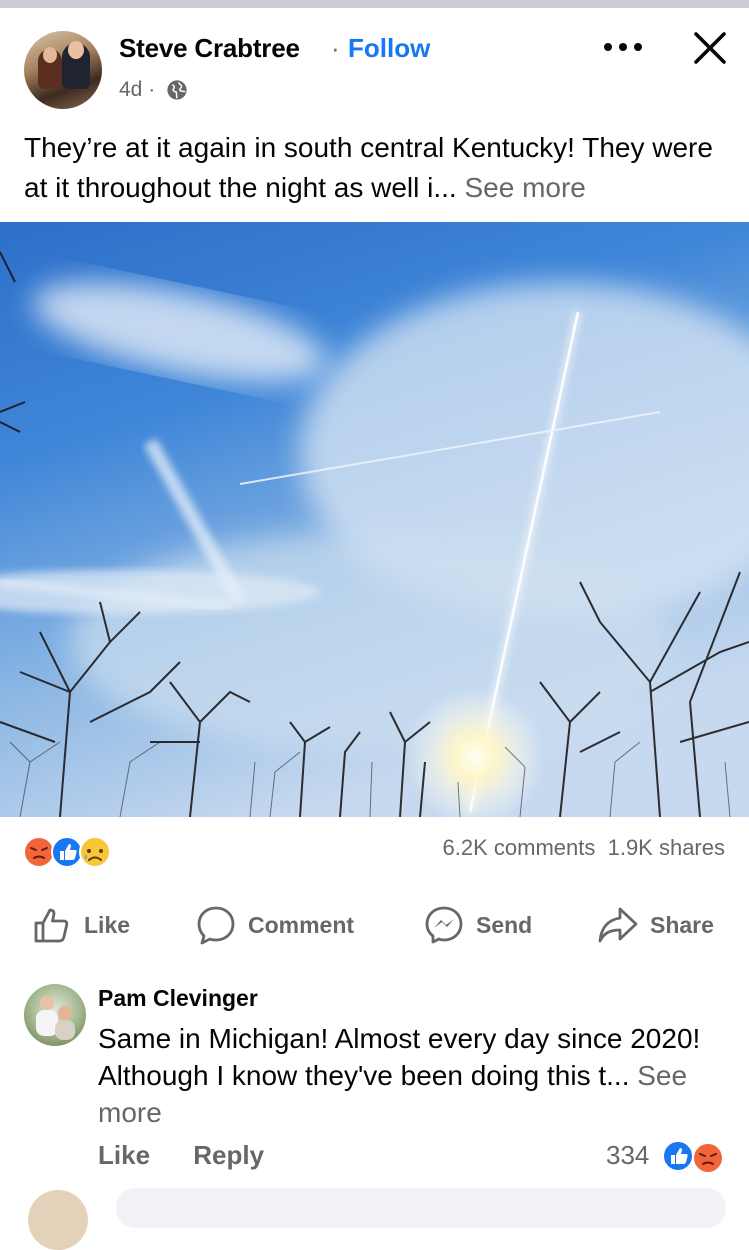 The height and width of the screenshot is (1250, 749). What do you see at coordinates (181, 1155) in the screenshot?
I see `comment-actions: Like Reply` at bounding box center [181, 1155].